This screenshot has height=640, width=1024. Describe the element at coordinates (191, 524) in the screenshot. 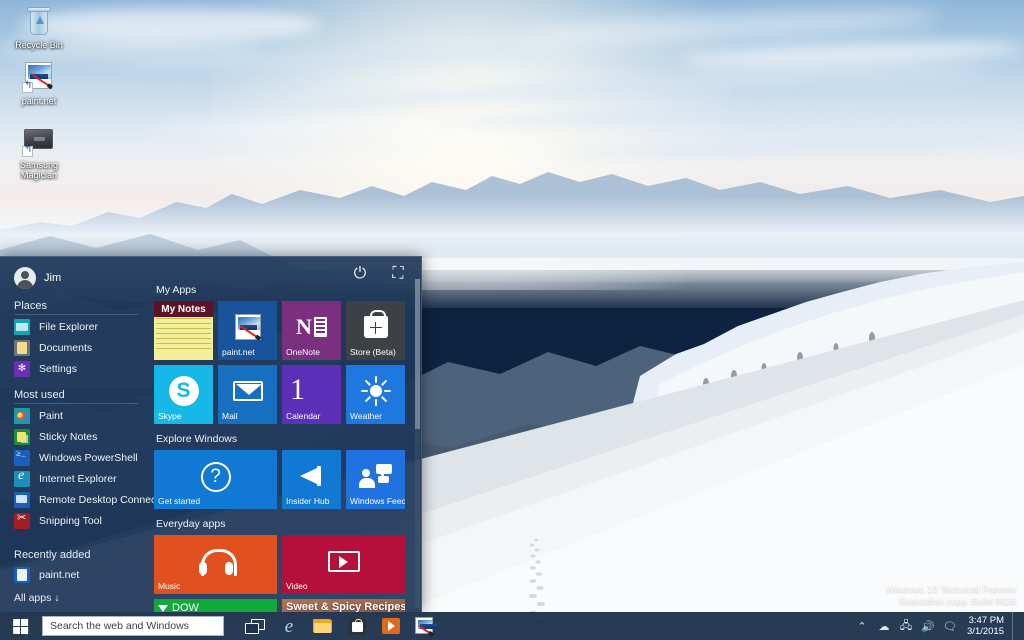

I see `tile-group-title: Everyday apps` at that location.